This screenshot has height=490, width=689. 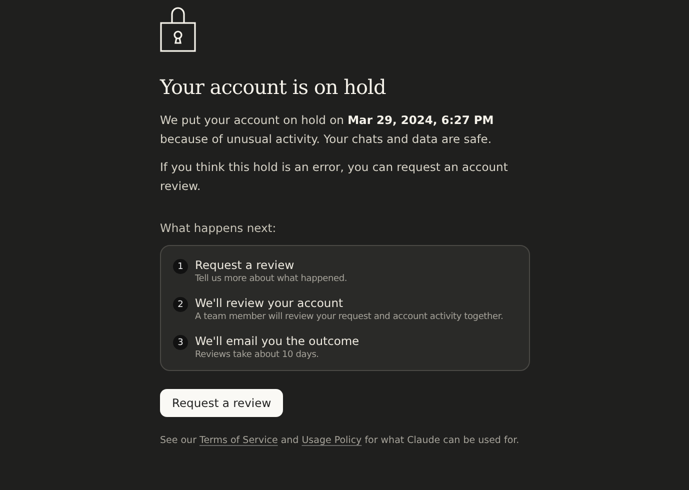 I want to click on step-number: 2, so click(x=180, y=304).